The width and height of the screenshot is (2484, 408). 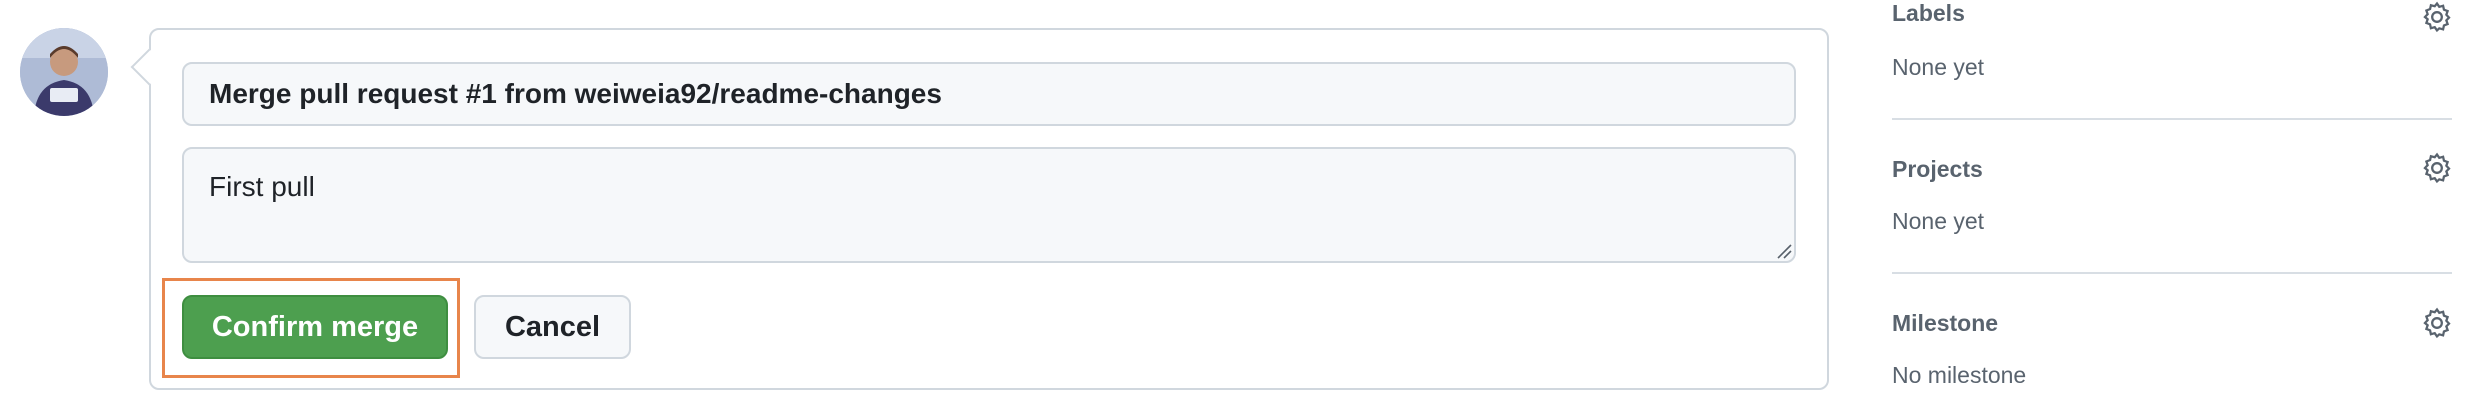 I want to click on cancel-button: Cancel, so click(x=552, y=327).